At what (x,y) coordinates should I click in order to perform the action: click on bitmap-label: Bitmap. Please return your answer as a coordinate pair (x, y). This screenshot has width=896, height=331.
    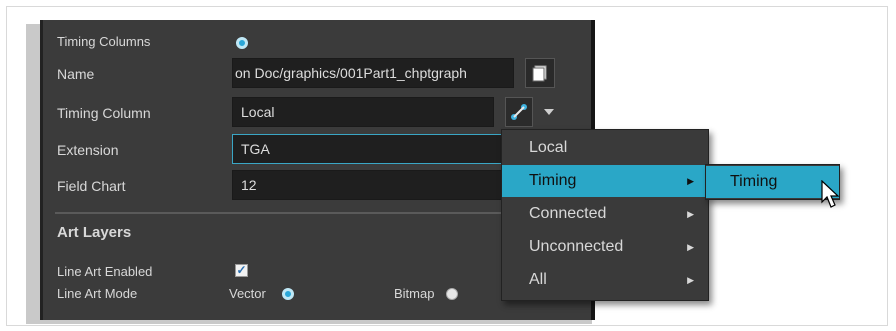
    Looking at the image, I should click on (414, 293).